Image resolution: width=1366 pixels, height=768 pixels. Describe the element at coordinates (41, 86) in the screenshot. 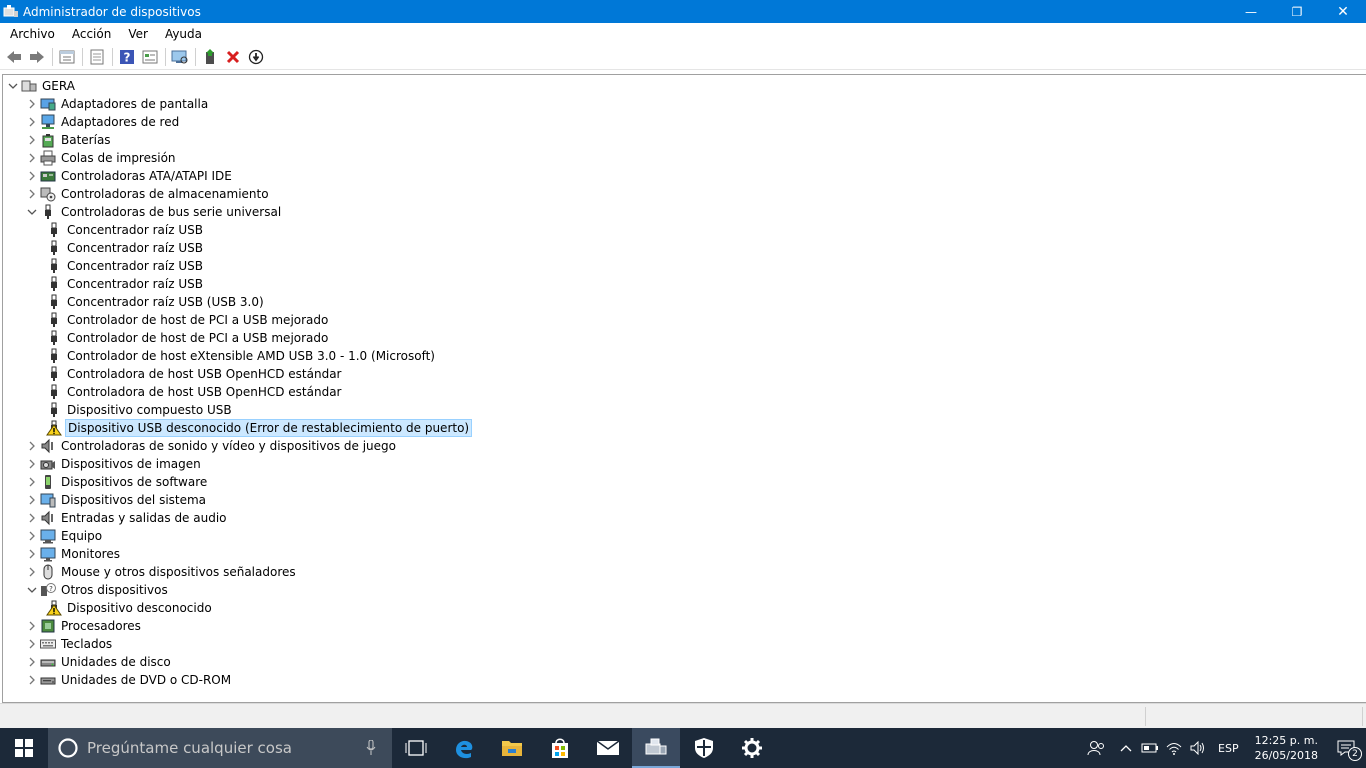

I see `tree-root: GERA` at that location.